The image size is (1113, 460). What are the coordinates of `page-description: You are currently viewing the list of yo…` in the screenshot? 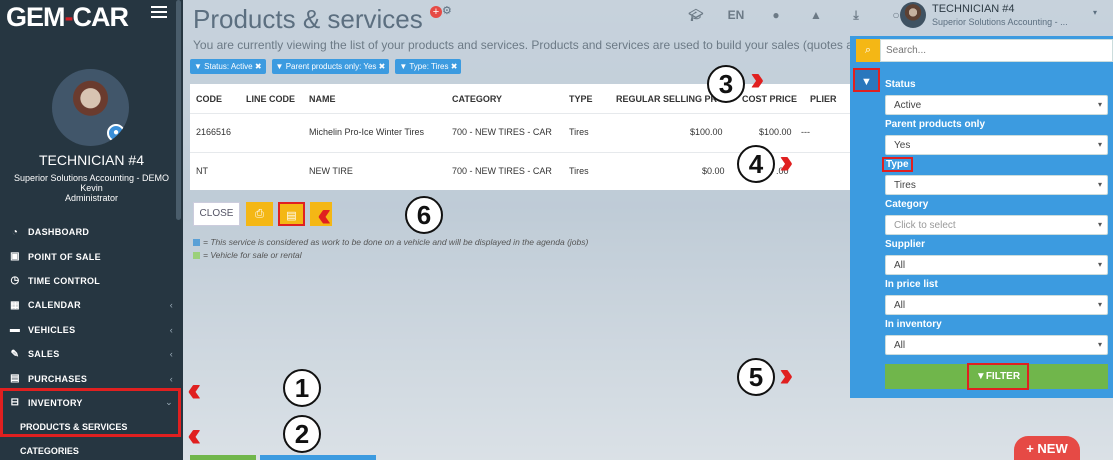 It's located at (523, 45).